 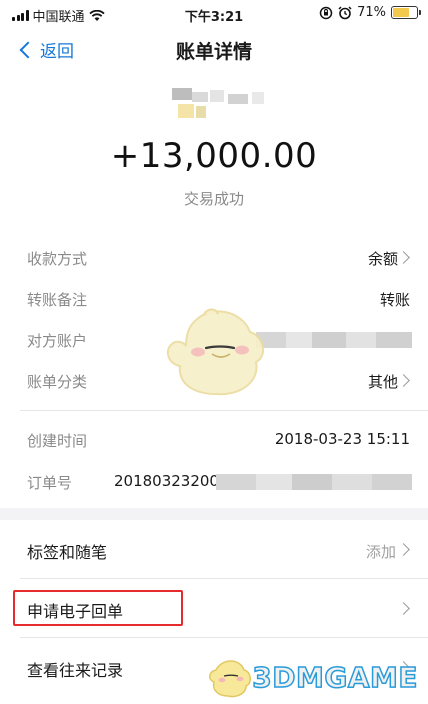 I want to click on transaction-amount: +13,000.00, so click(x=214, y=156).